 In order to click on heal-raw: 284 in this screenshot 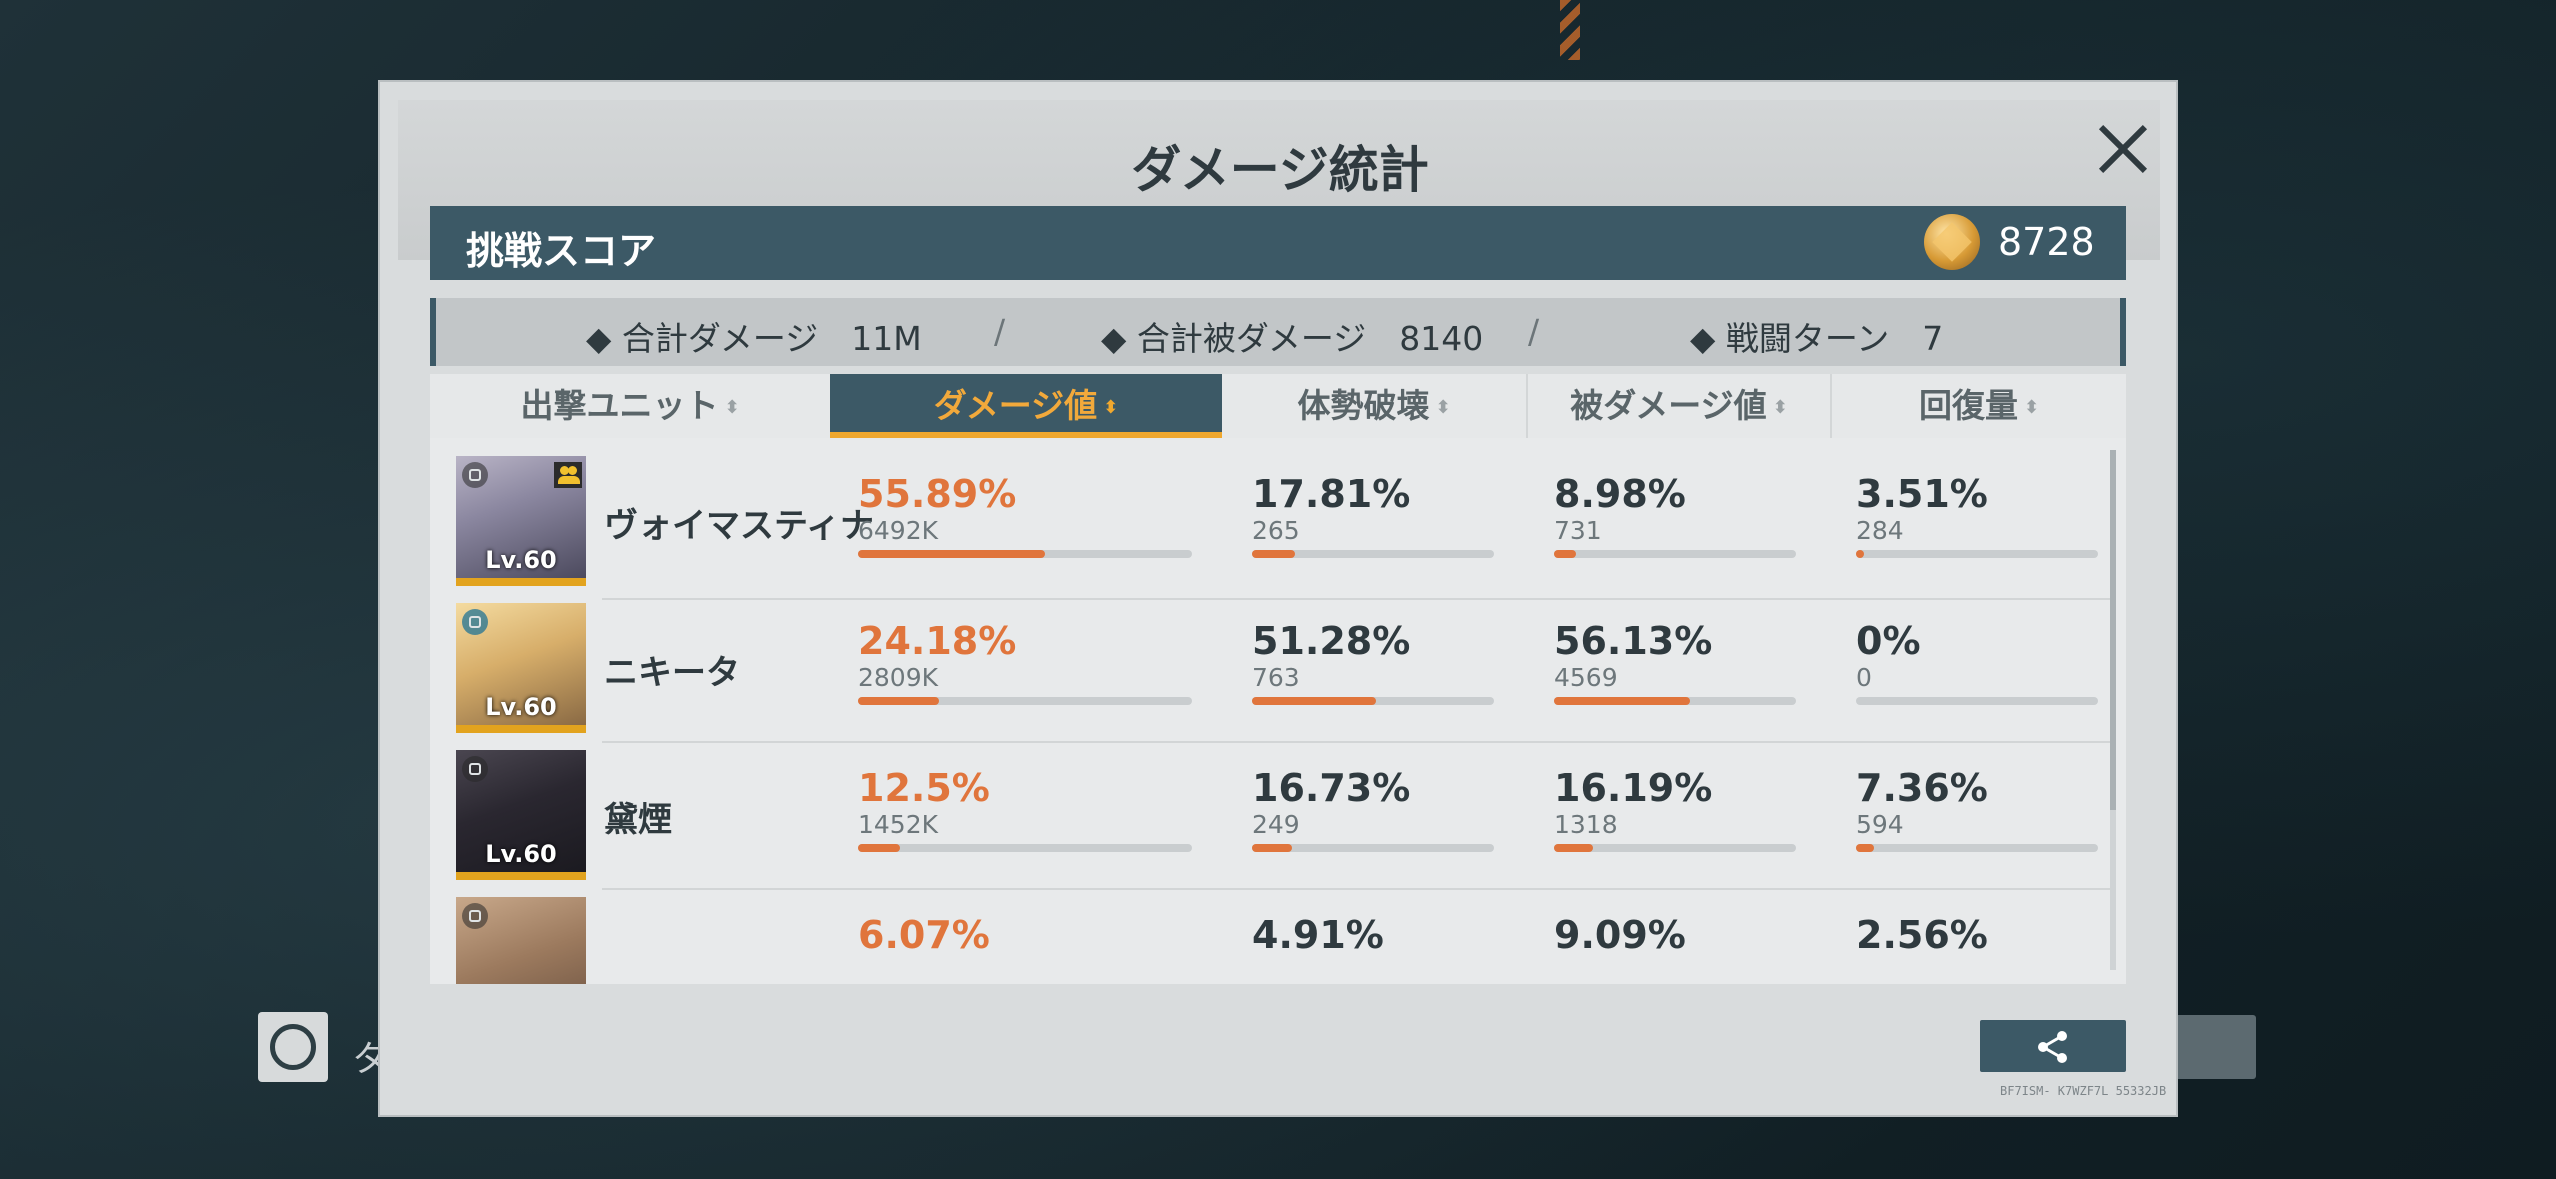, I will do `click(1880, 530)`.